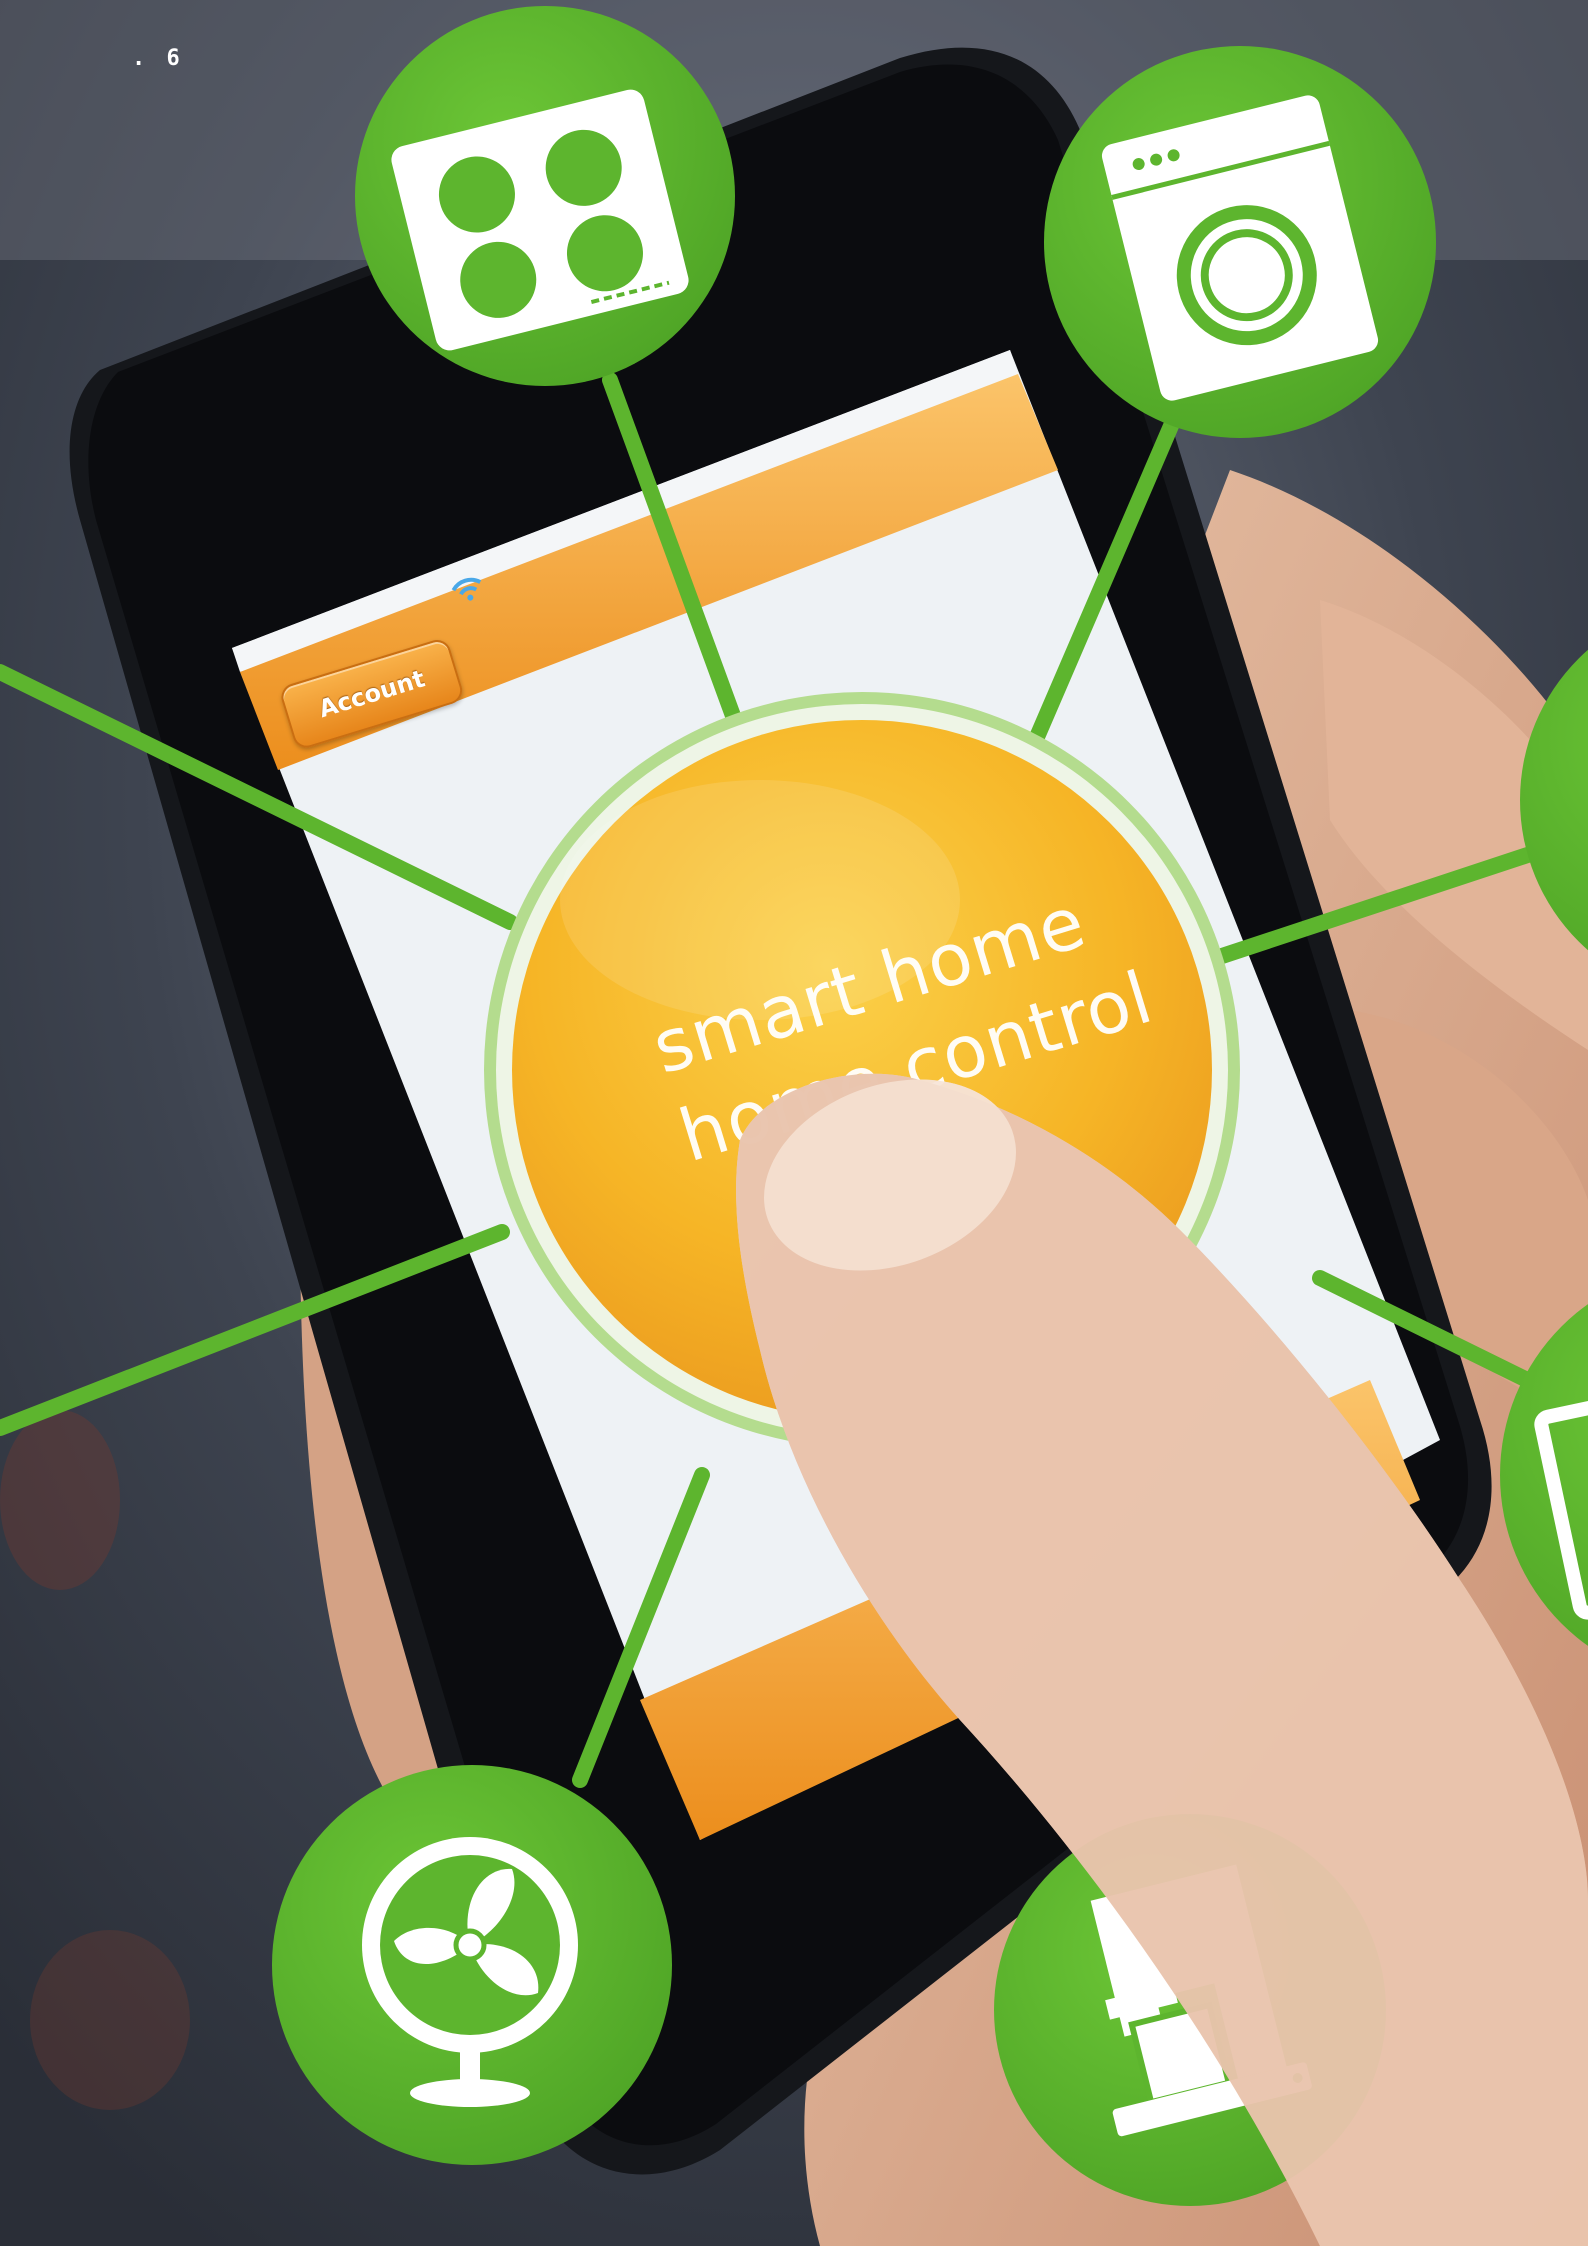 The height and width of the screenshot is (2246, 1588). Describe the element at coordinates (472, 1965) in the screenshot. I see `fan-icon` at that location.